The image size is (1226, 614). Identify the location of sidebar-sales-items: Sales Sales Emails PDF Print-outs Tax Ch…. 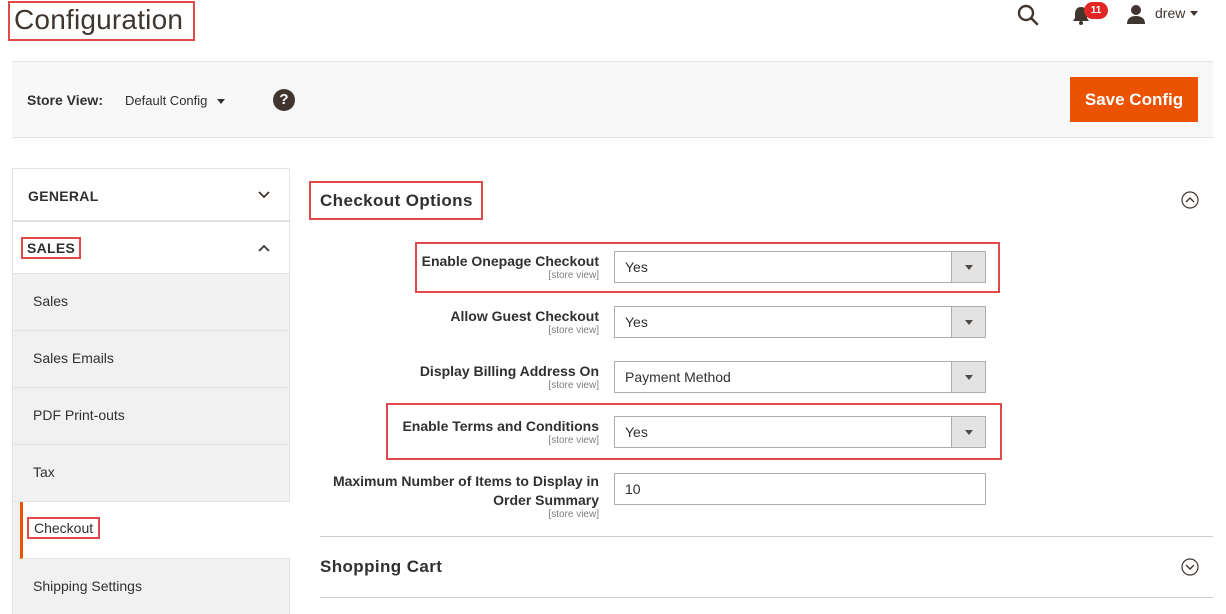
(151, 444).